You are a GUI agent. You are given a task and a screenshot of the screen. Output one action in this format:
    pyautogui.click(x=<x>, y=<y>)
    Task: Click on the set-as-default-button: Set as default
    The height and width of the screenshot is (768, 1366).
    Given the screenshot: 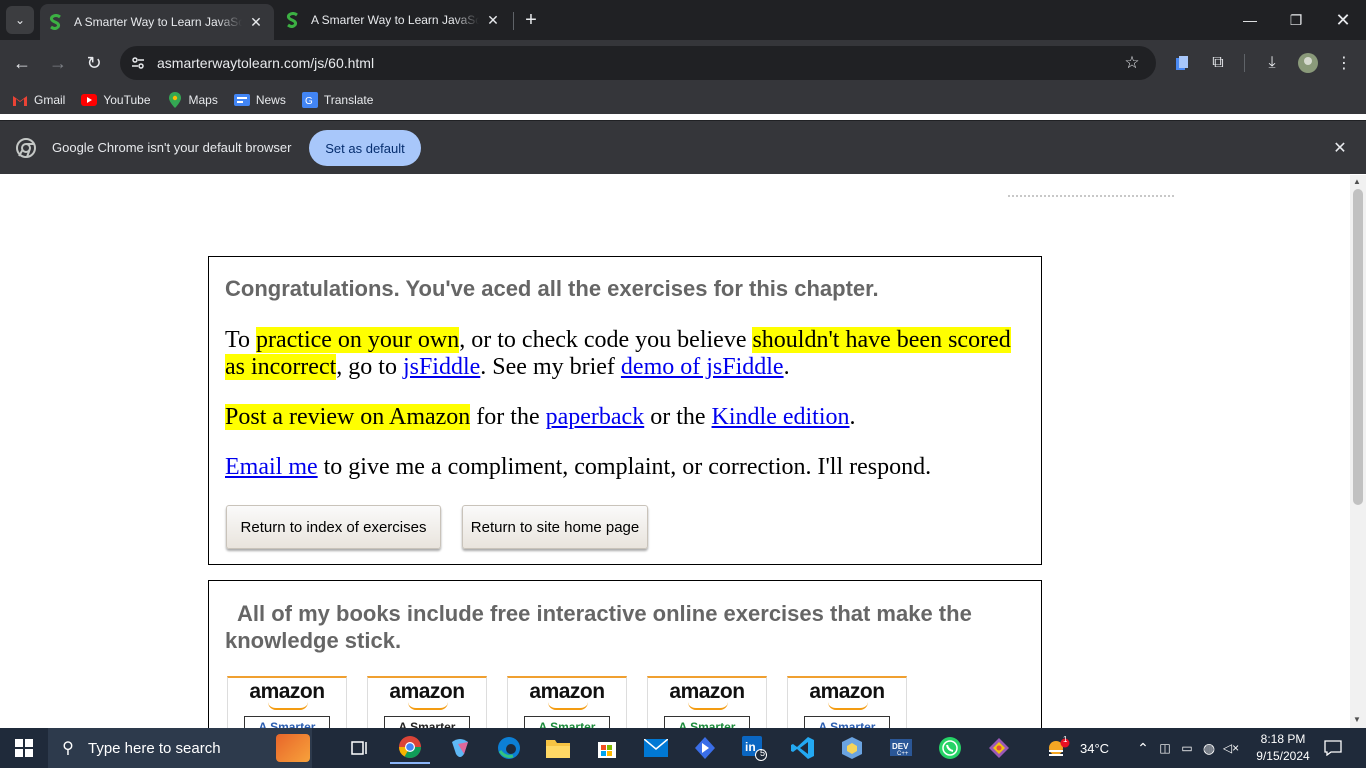 What is the action you would take?
    pyautogui.click(x=365, y=148)
    